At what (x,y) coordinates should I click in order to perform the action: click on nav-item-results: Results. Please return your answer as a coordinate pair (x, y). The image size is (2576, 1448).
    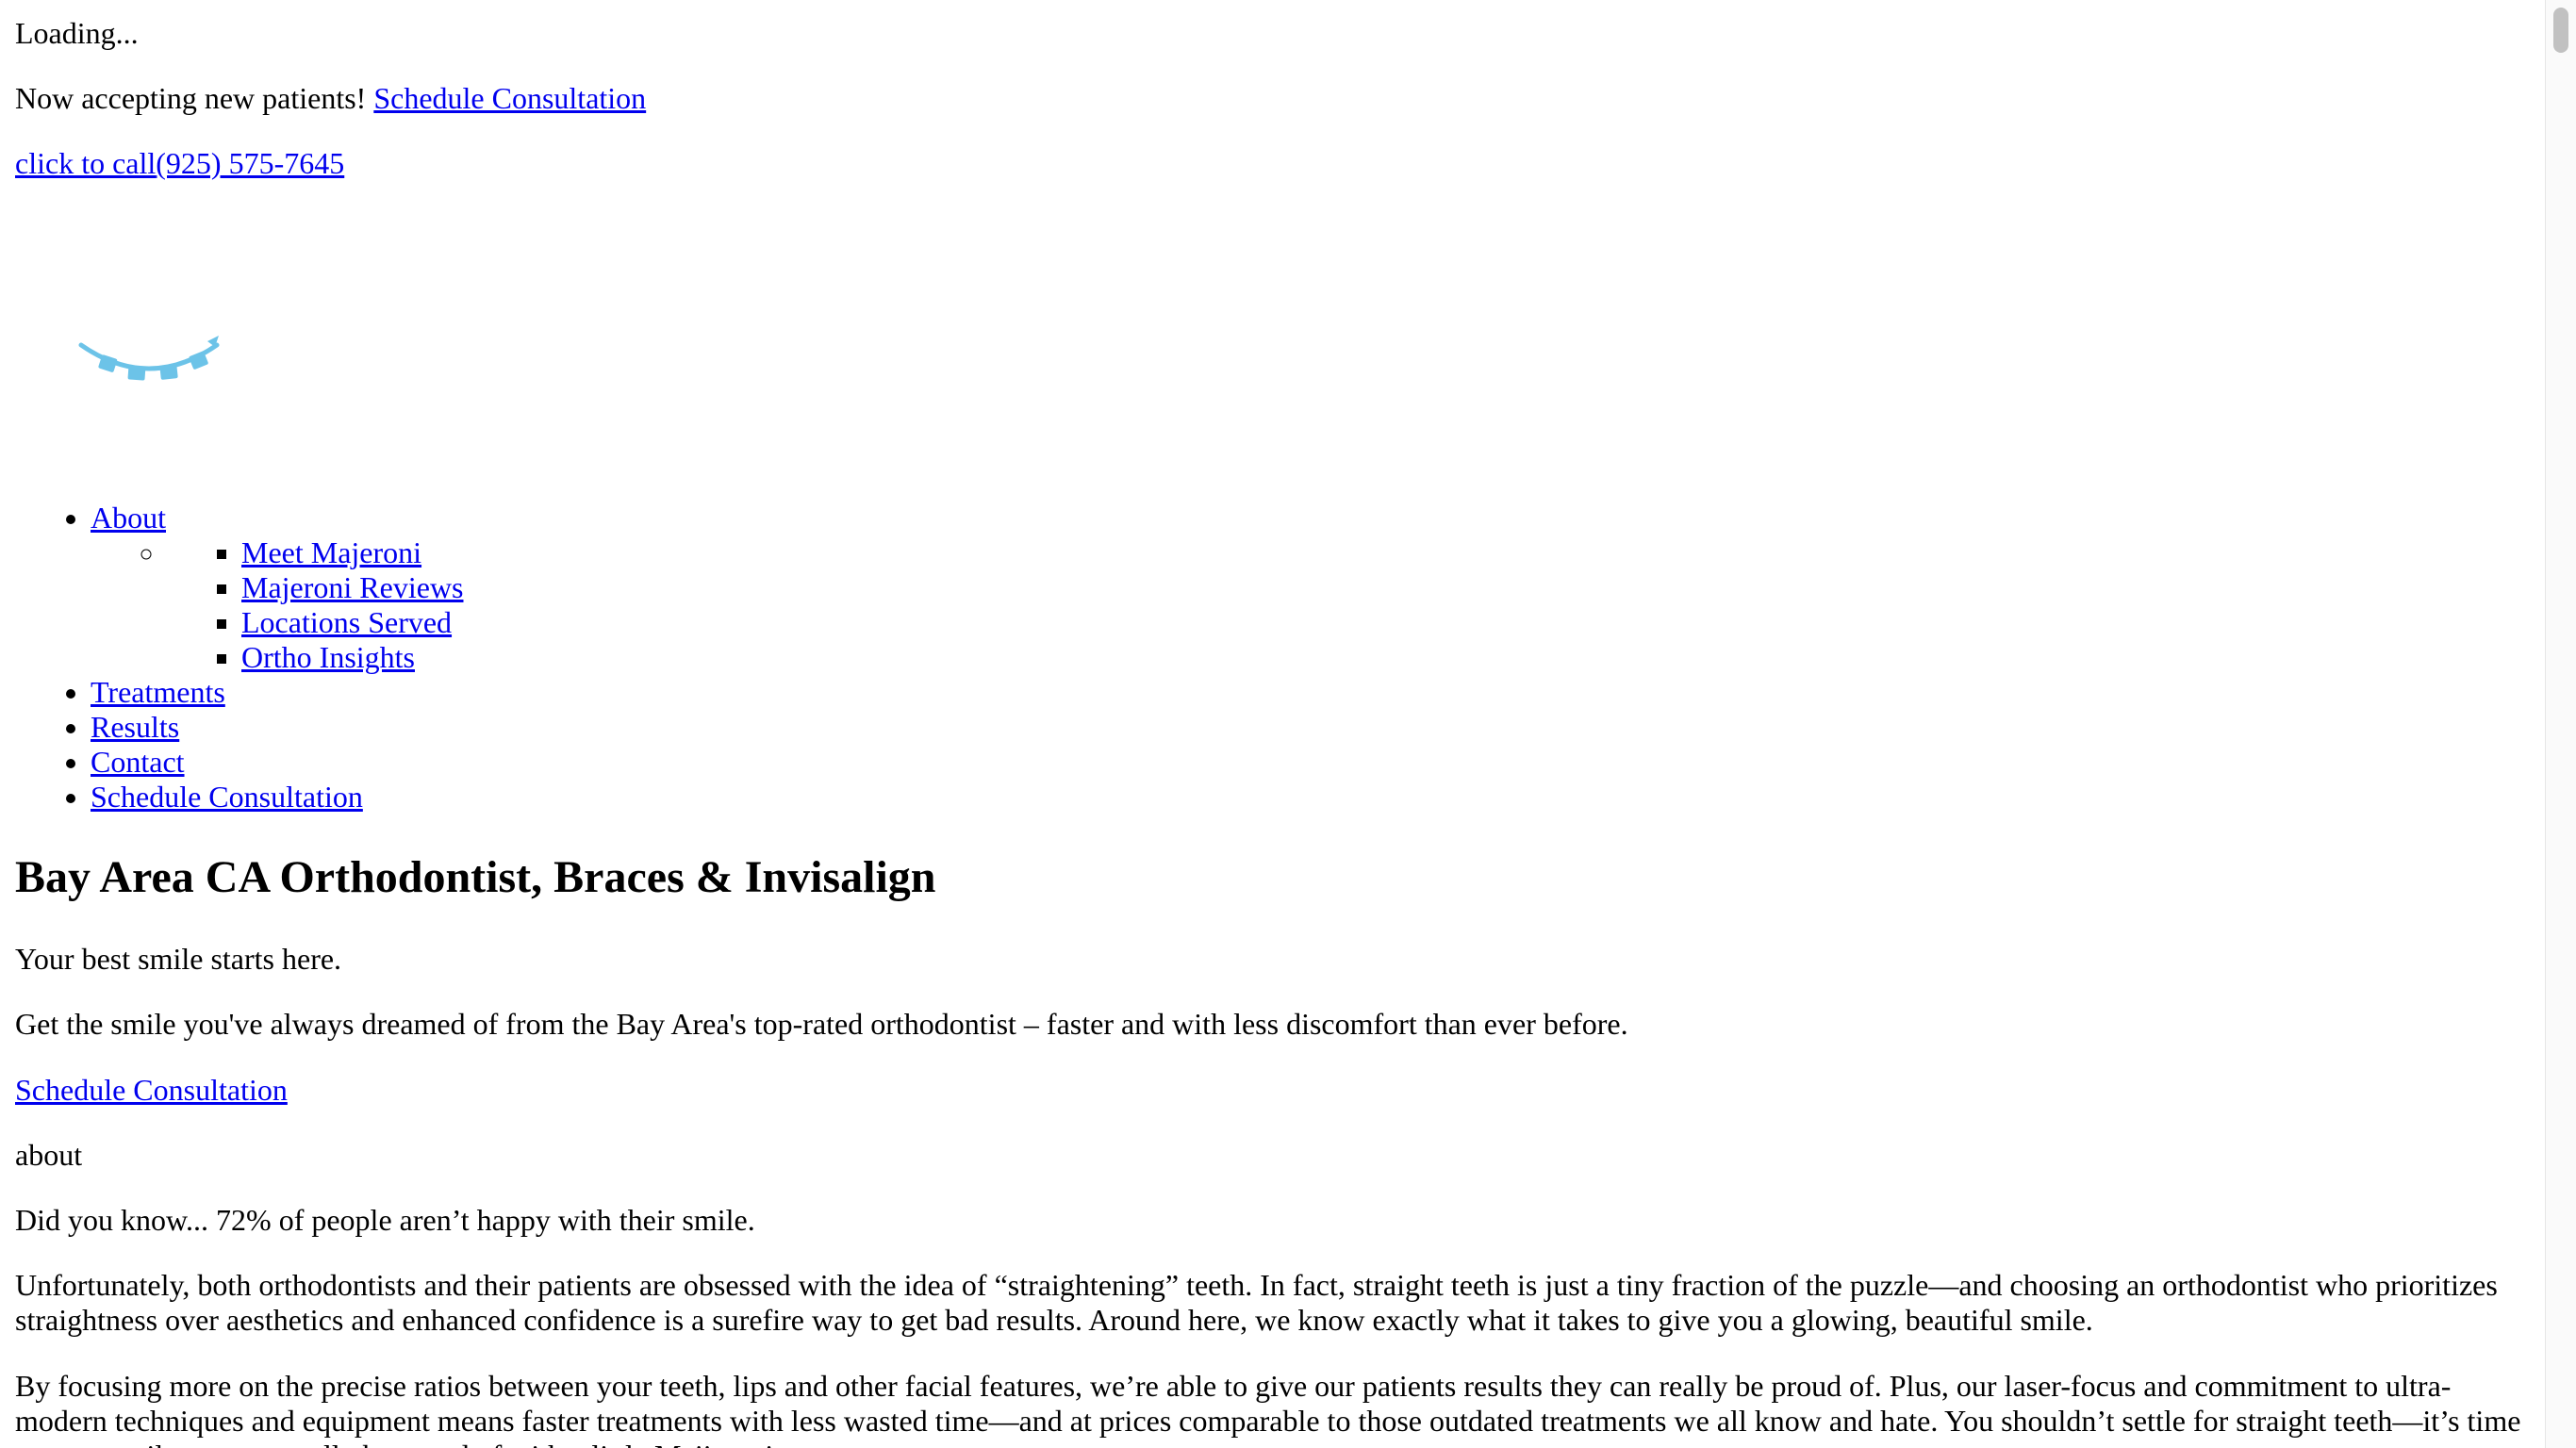
    Looking at the image, I should click on (277, 727).